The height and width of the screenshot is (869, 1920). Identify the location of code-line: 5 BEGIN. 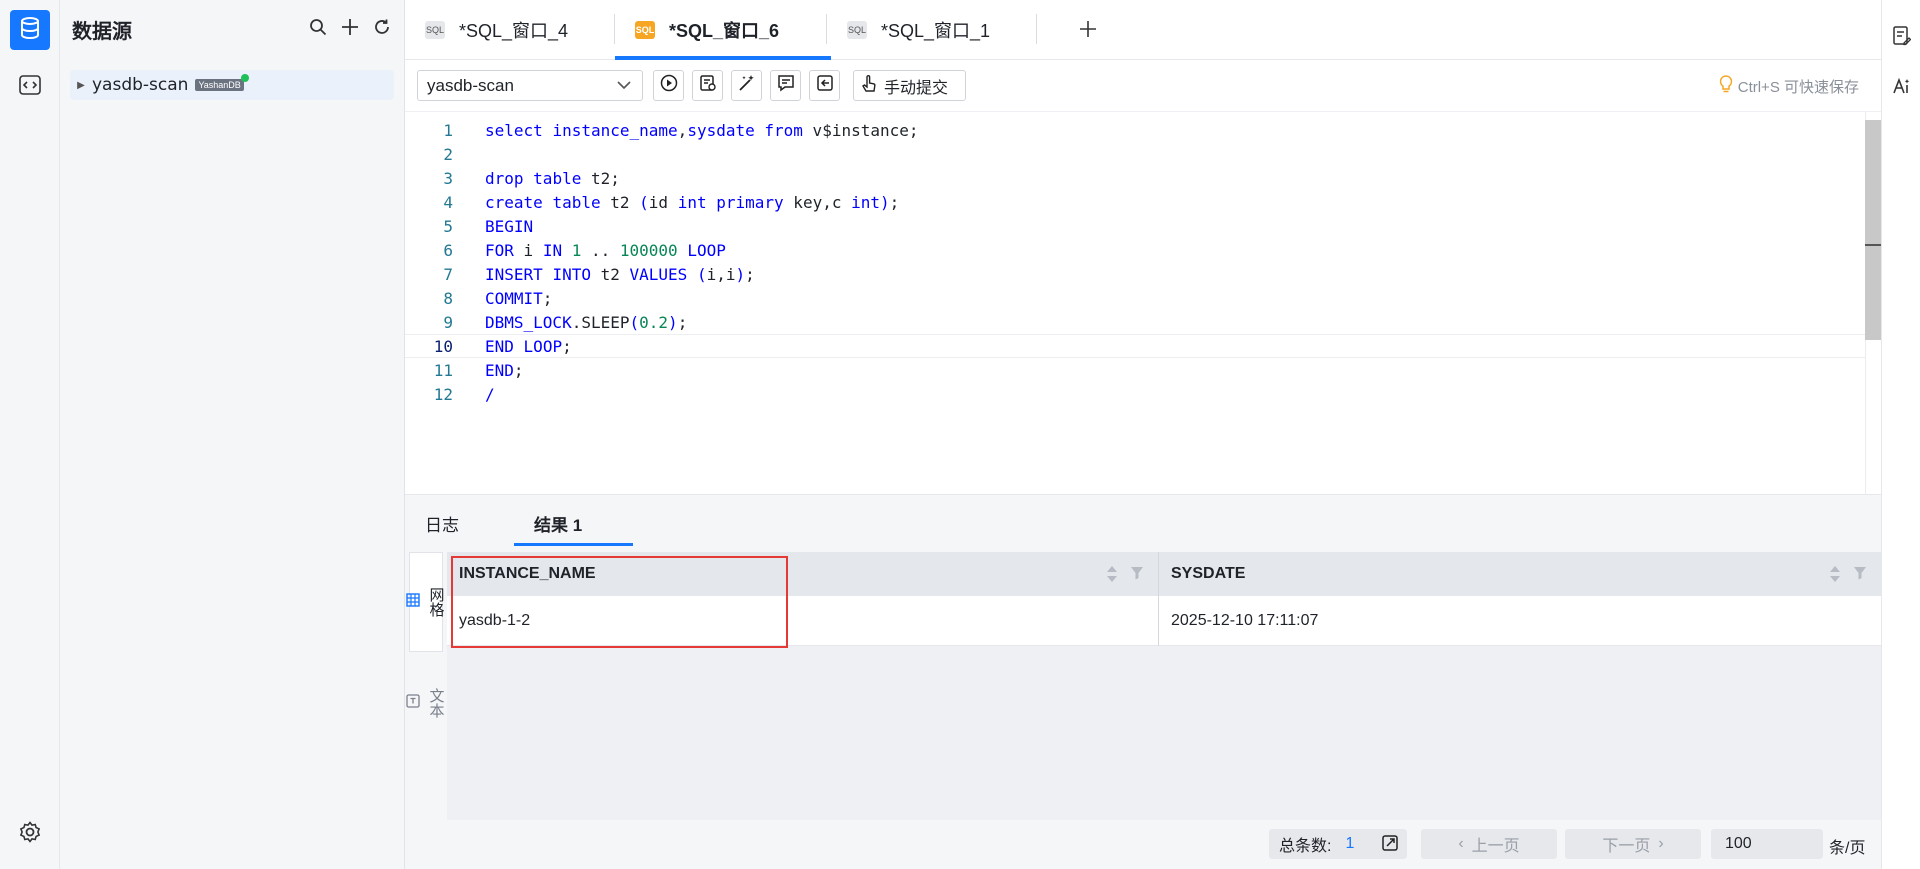
(1135, 226).